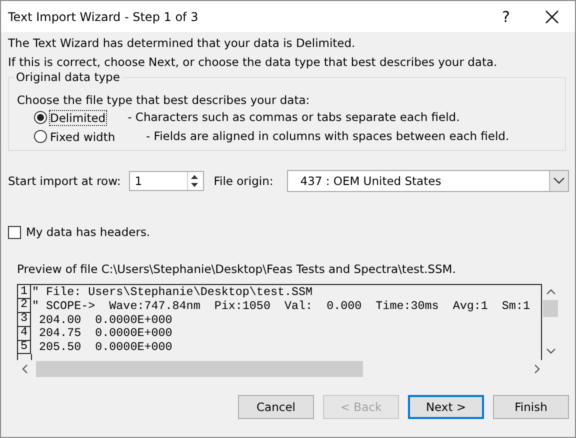 The width and height of the screenshot is (576, 438). I want to click on group-prompt: Choose the file type that best describes your data:, so click(164, 100).